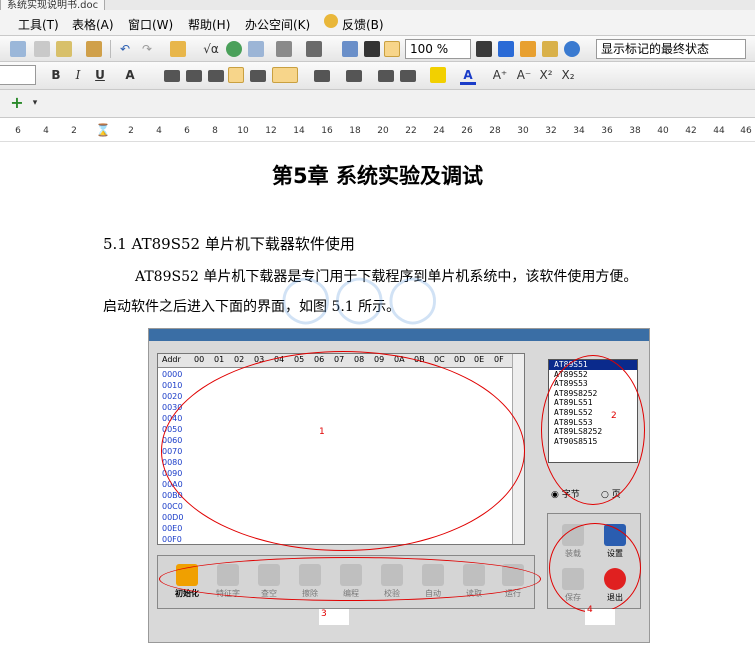 The image size is (755, 647). I want to click on indent-marker: ⌛, so click(103, 130).